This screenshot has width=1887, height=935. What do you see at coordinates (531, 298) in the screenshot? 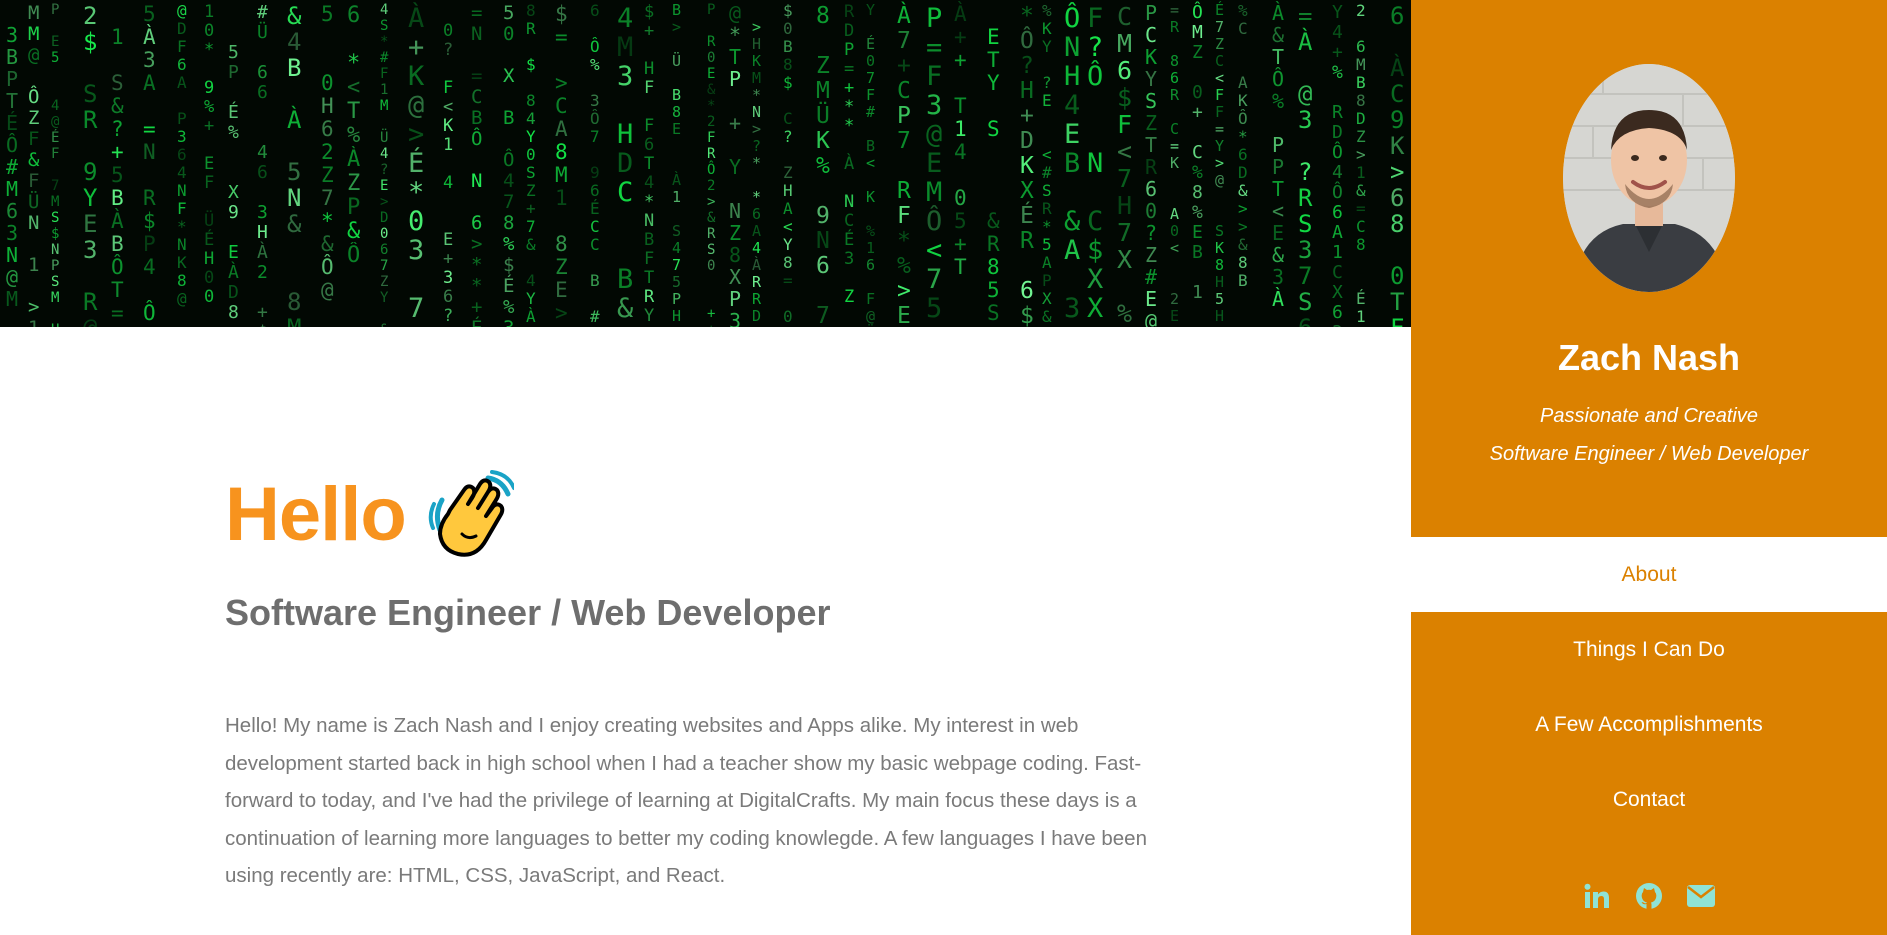
I see `svg-text: Y` at bounding box center [531, 298].